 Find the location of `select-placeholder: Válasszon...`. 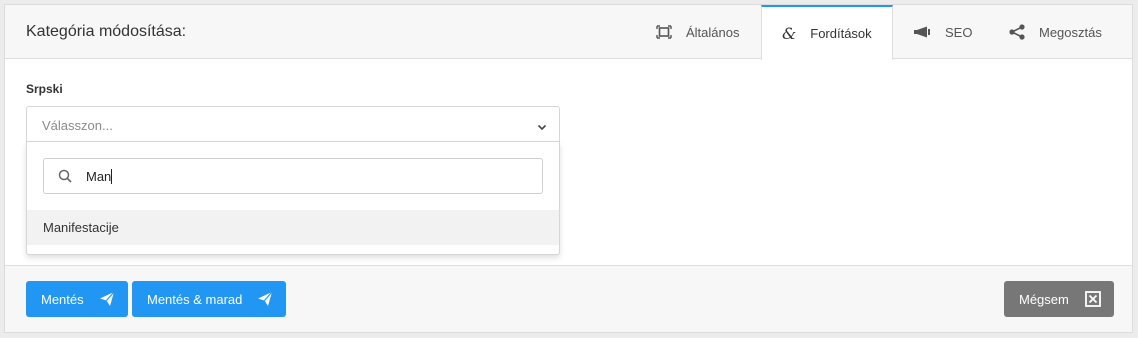

select-placeholder: Válasszon... is located at coordinates (77, 125).